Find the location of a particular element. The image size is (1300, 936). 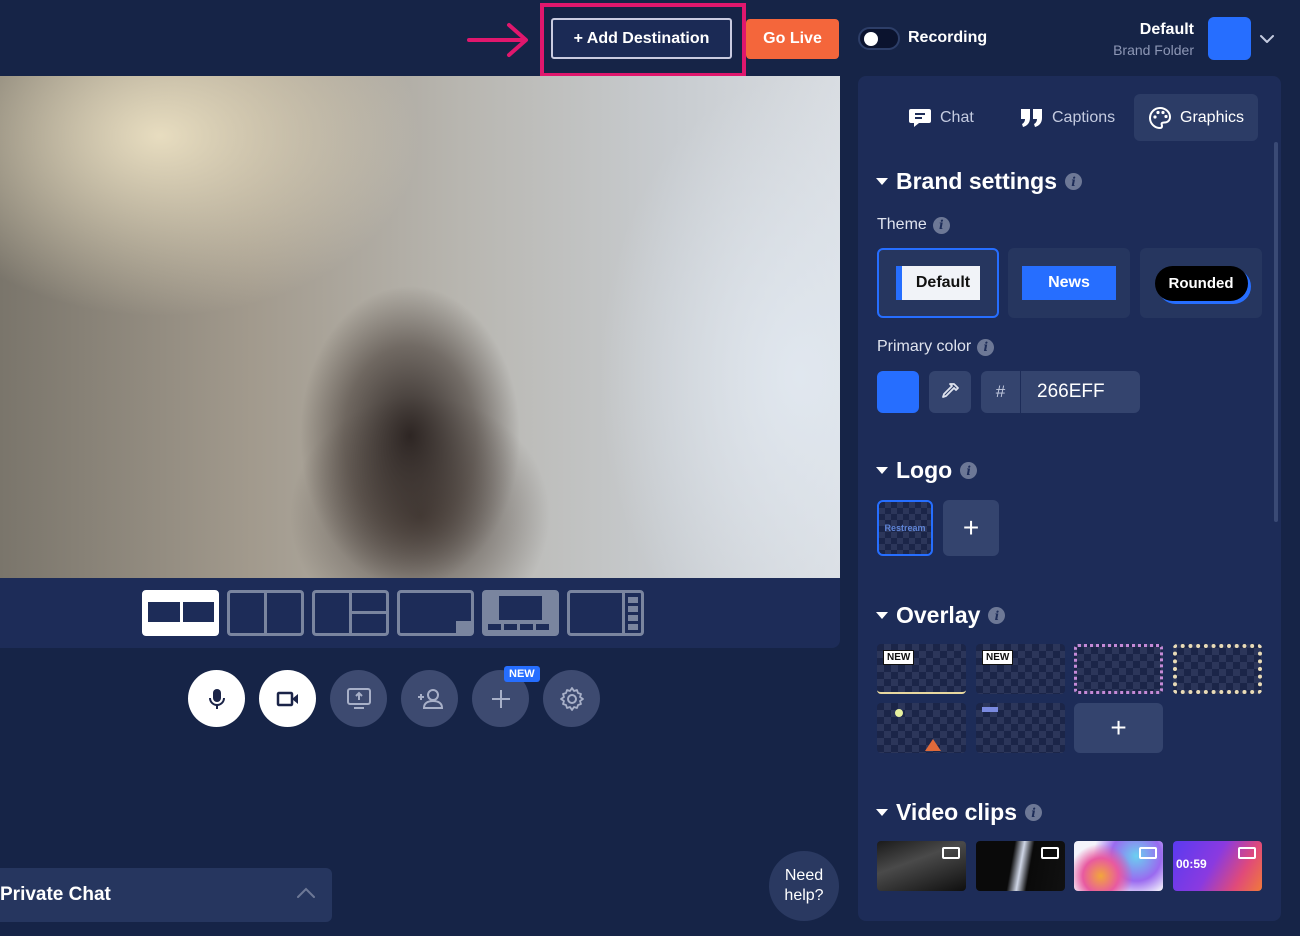

need-help-line2: help? is located at coordinates (804, 895).